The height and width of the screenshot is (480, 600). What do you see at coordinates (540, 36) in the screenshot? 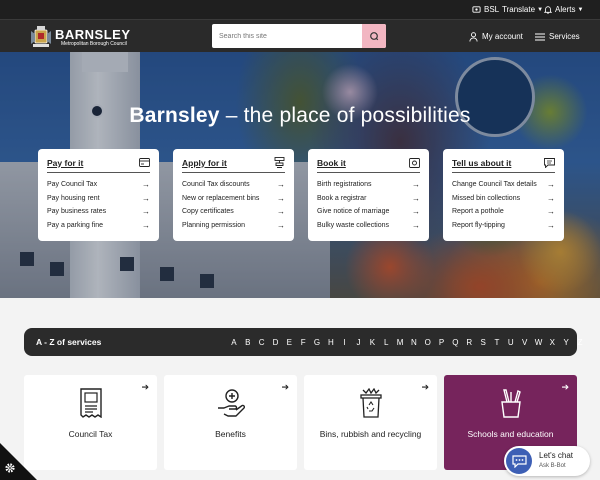
I see `hamburger-menu-icon` at bounding box center [540, 36].